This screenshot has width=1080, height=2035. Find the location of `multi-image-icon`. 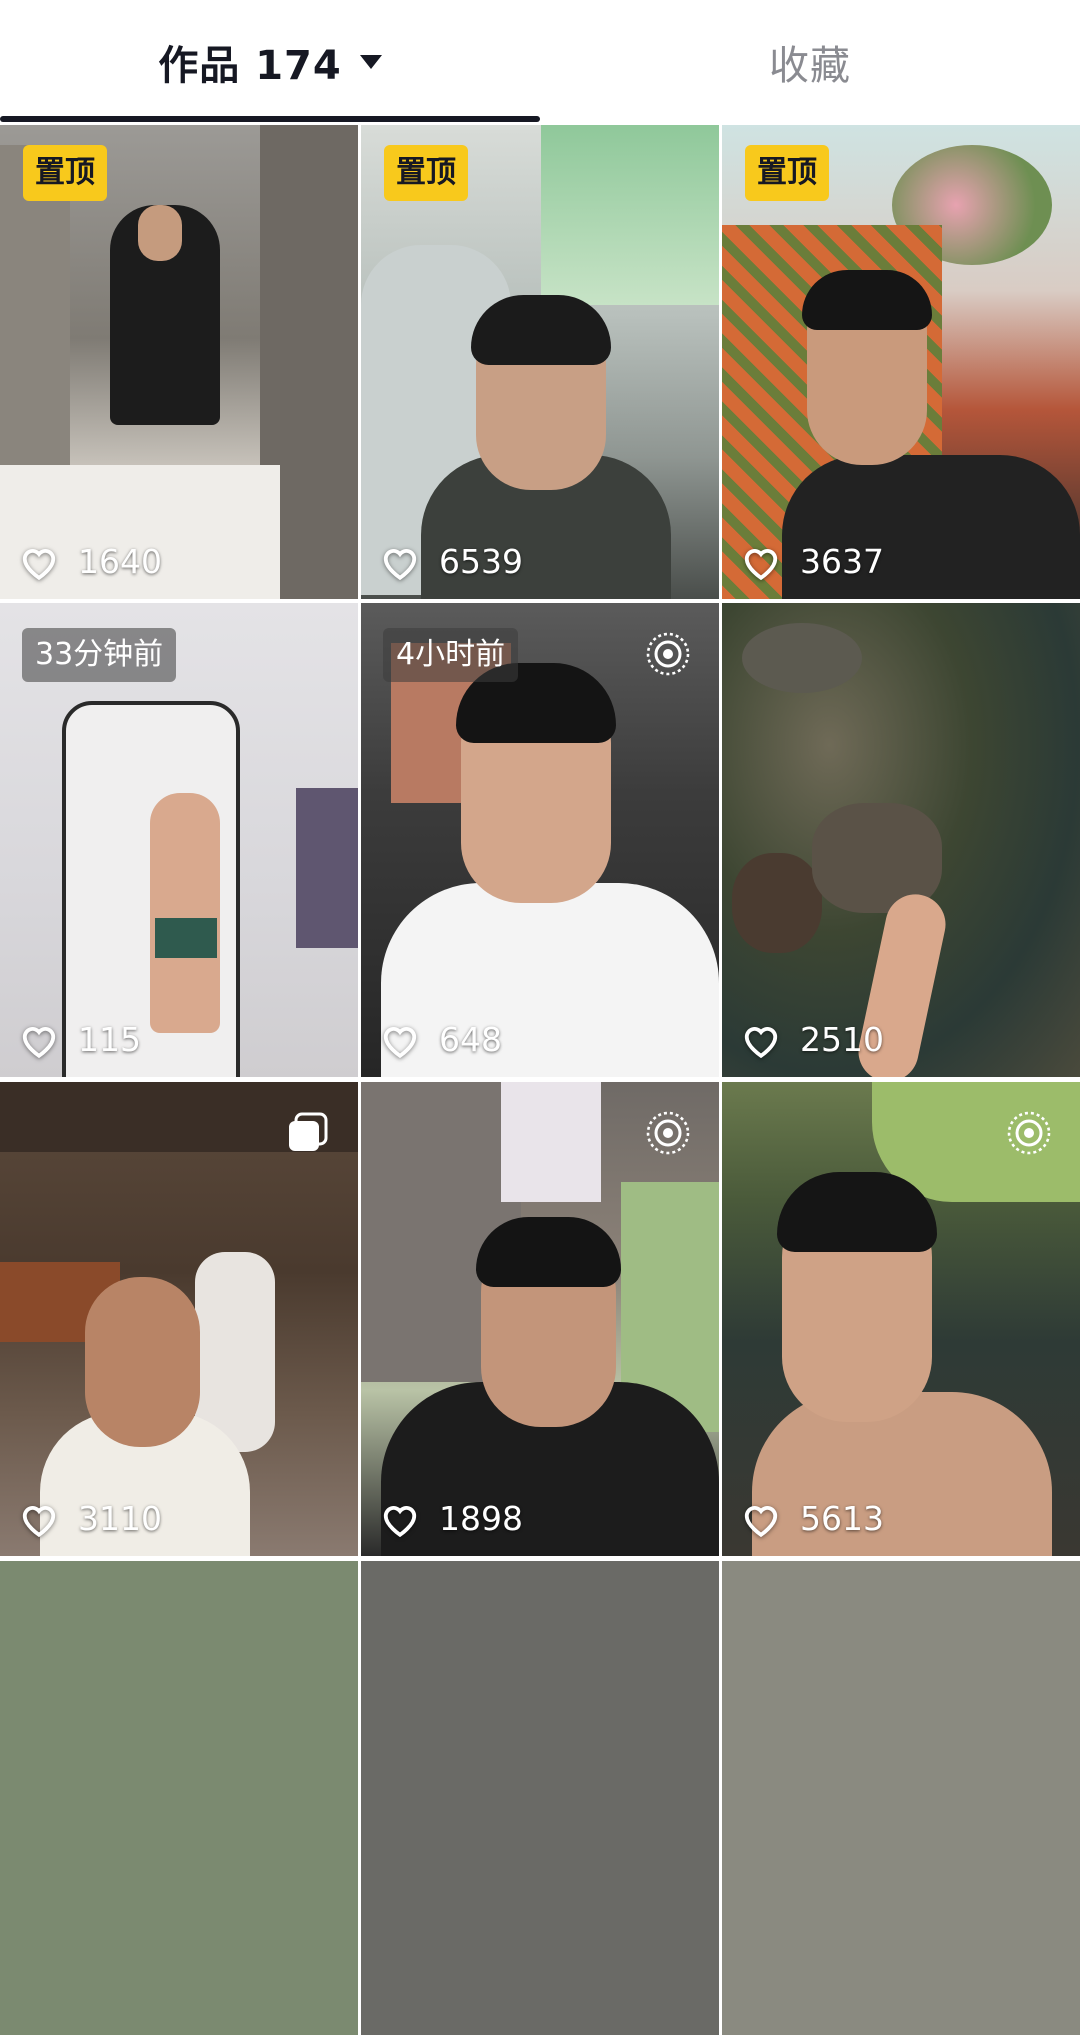

multi-image-icon is located at coordinates (308, 1131).